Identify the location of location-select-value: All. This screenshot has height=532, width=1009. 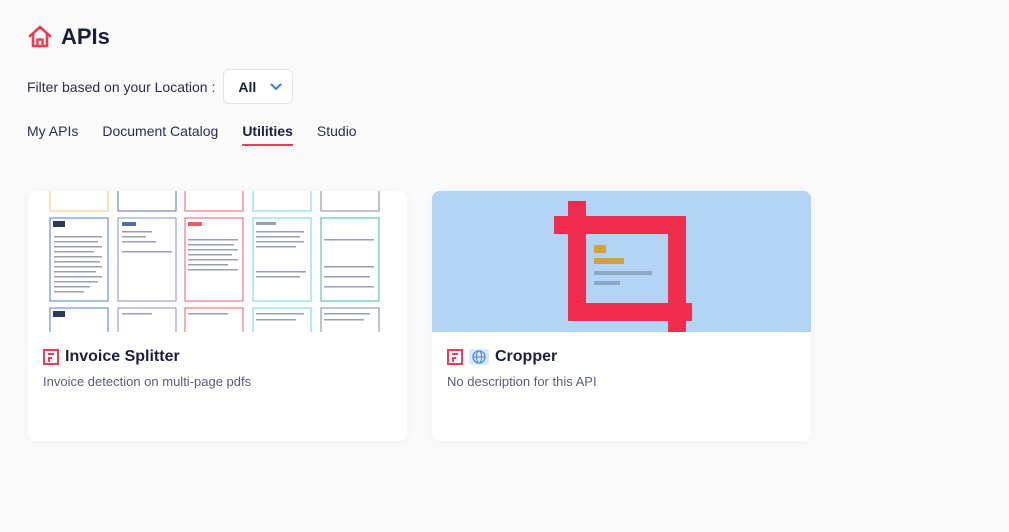
(247, 86).